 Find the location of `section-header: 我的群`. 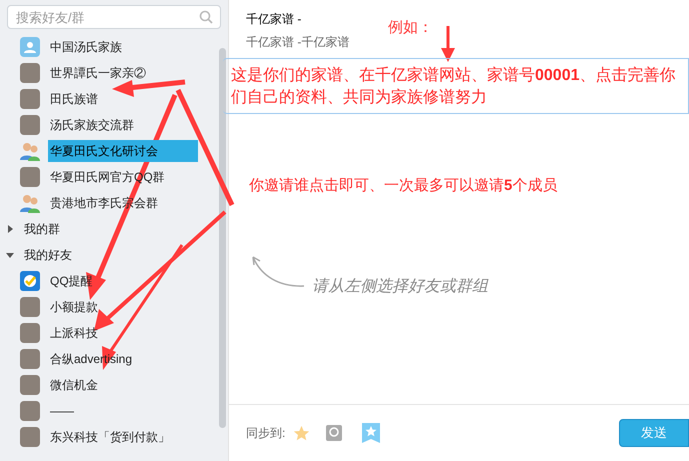

section-header: 我的群 is located at coordinates (42, 229).